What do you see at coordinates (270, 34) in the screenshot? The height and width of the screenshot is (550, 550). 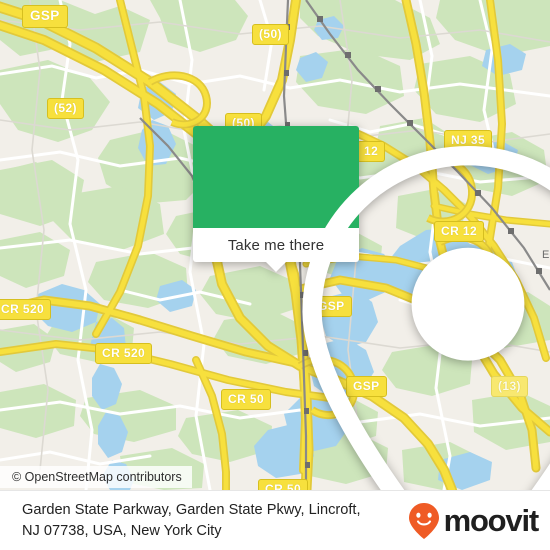 I see `map-shield-50-1: (50)` at bounding box center [270, 34].